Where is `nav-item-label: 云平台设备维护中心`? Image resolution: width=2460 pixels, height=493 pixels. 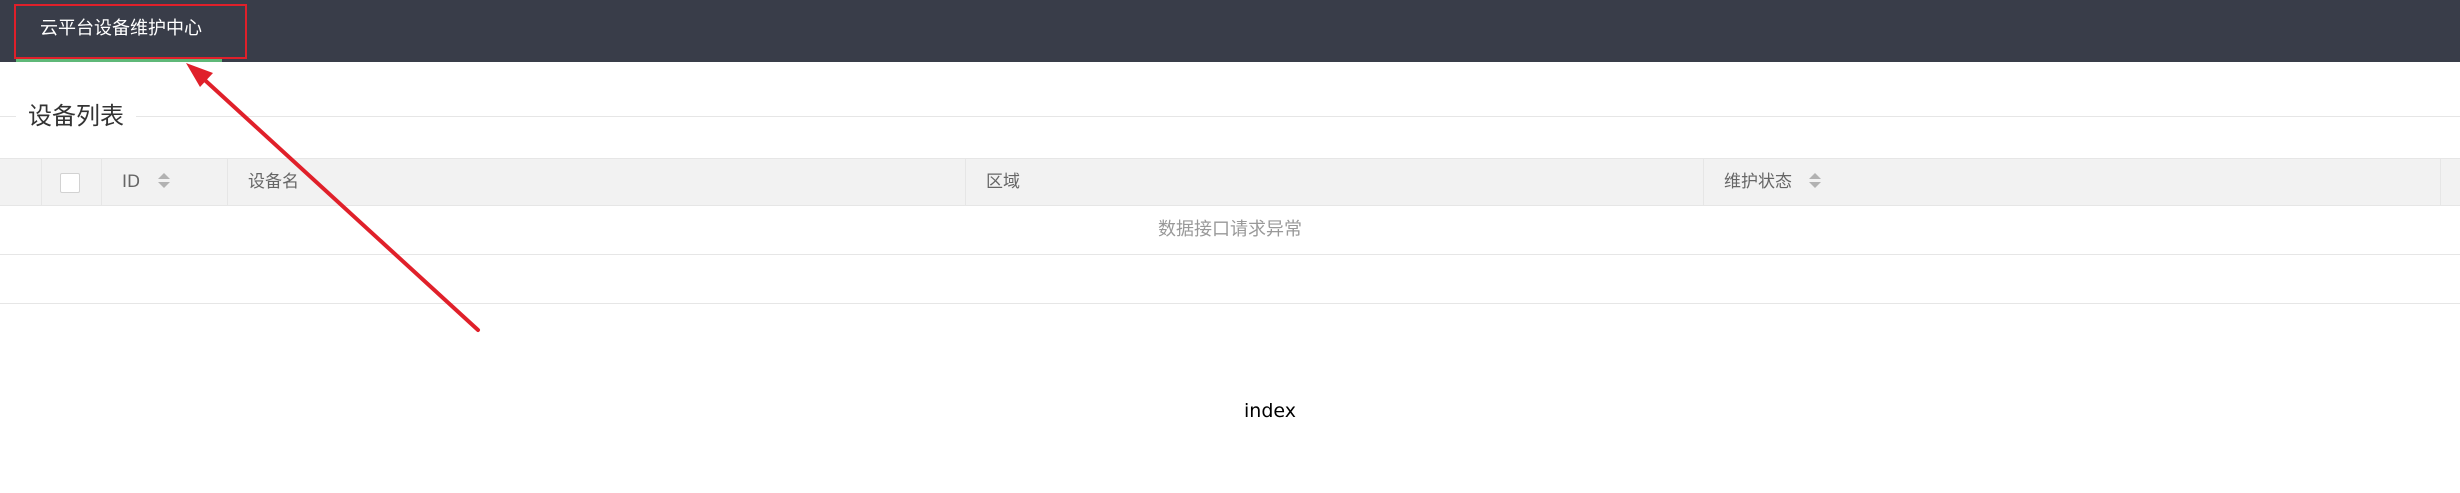
nav-item-label: 云平台设备维护中心 is located at coordinates (121, 28).